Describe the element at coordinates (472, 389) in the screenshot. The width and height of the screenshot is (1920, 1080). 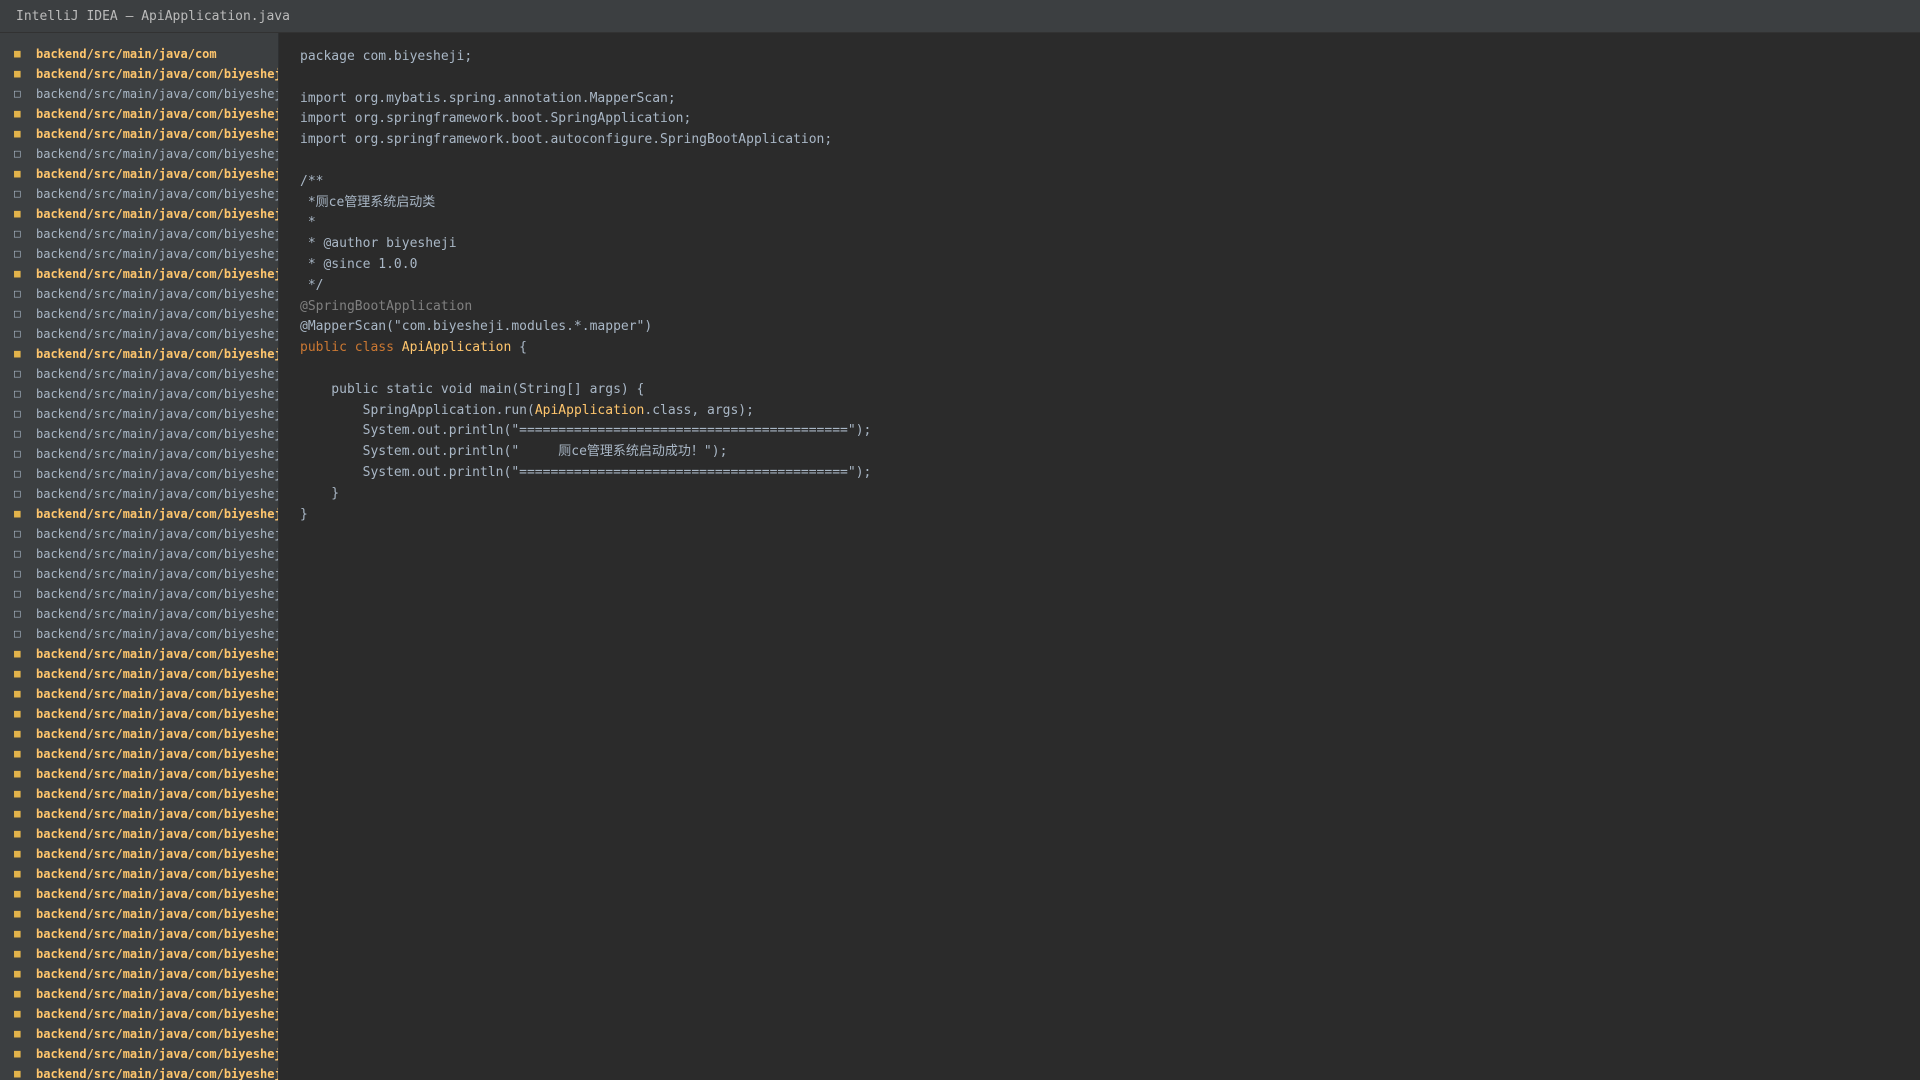
I see `code-token: public static void main(String[] args) {` at that location.